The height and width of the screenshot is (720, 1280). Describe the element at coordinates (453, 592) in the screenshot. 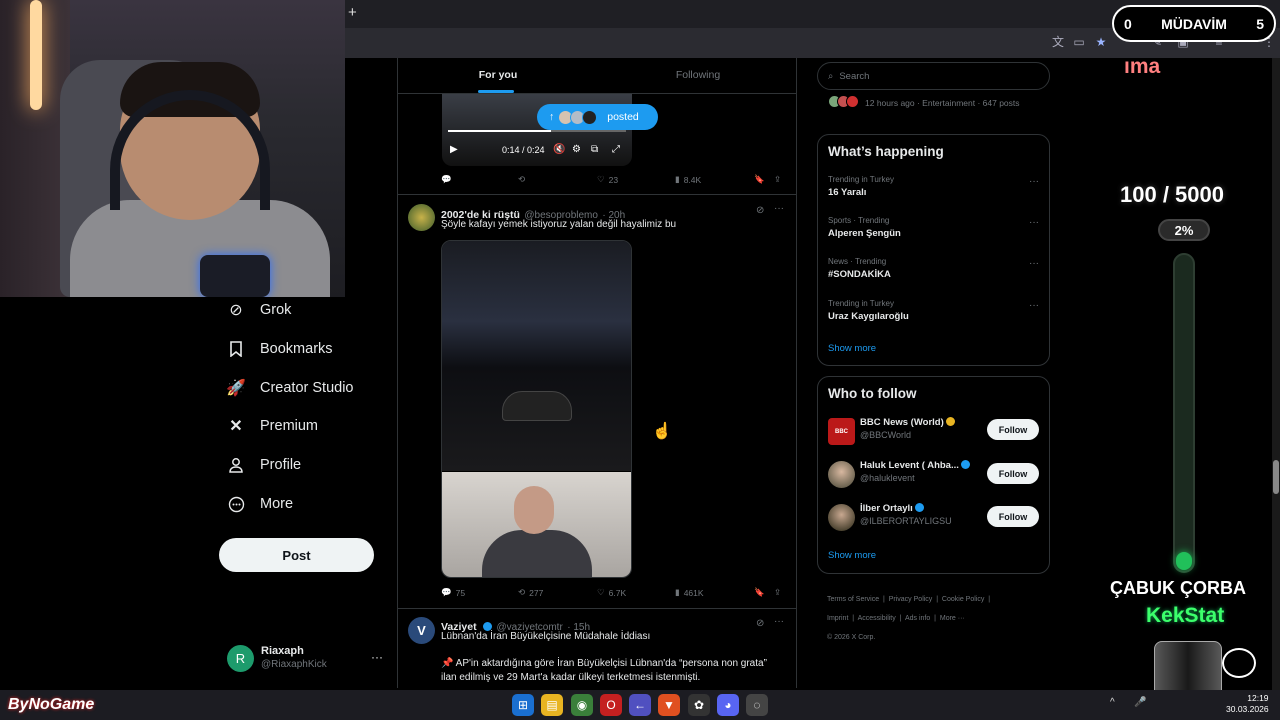

I see `reply-button: 💬 75` at that location.